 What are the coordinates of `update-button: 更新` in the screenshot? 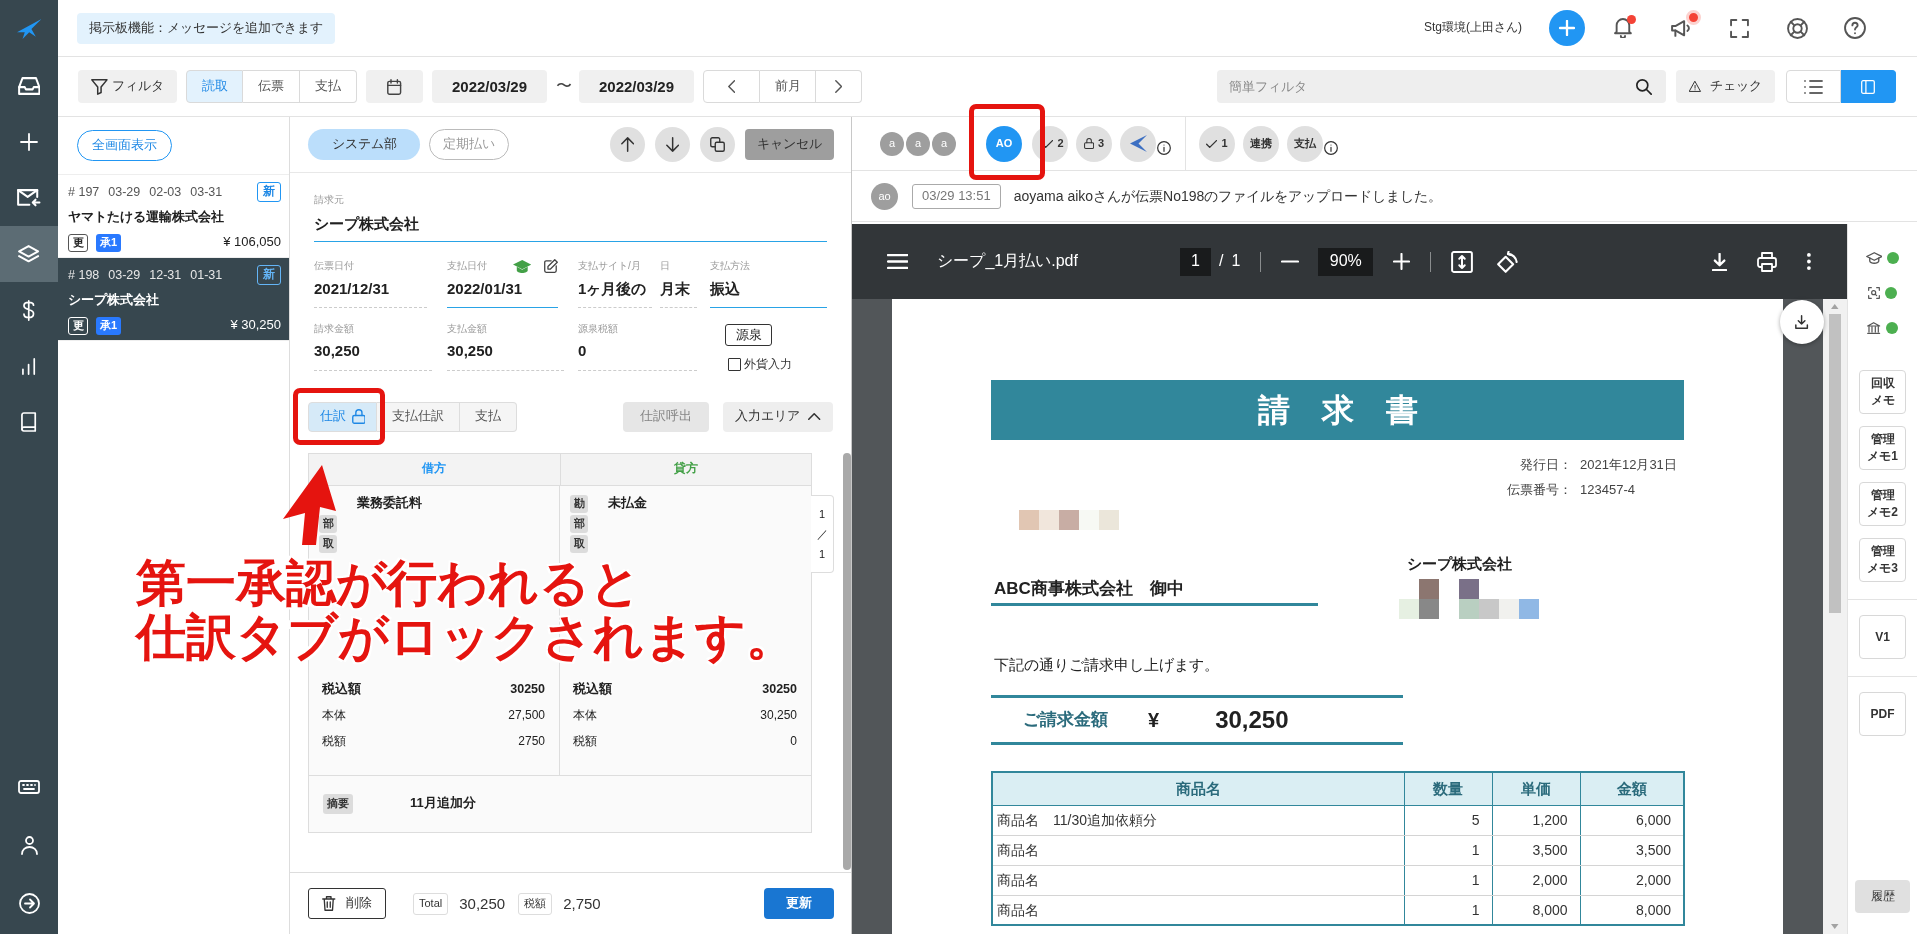 It's located at (799, 903).